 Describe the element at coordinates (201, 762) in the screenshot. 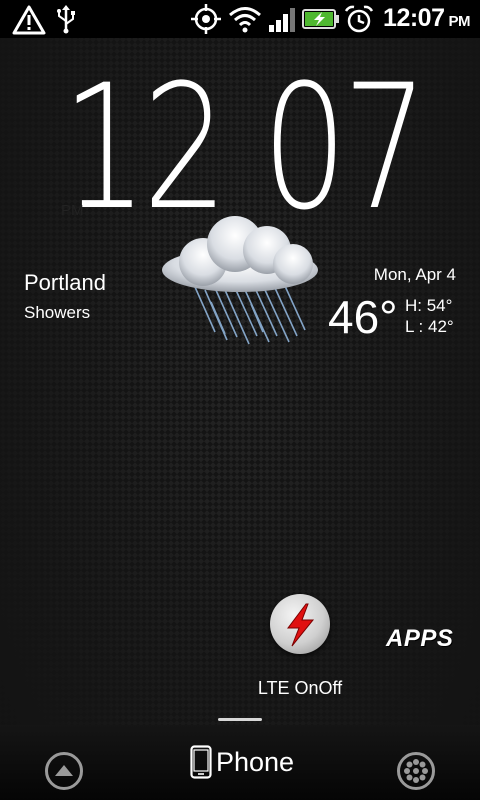

I see `phone-icon` at that location.